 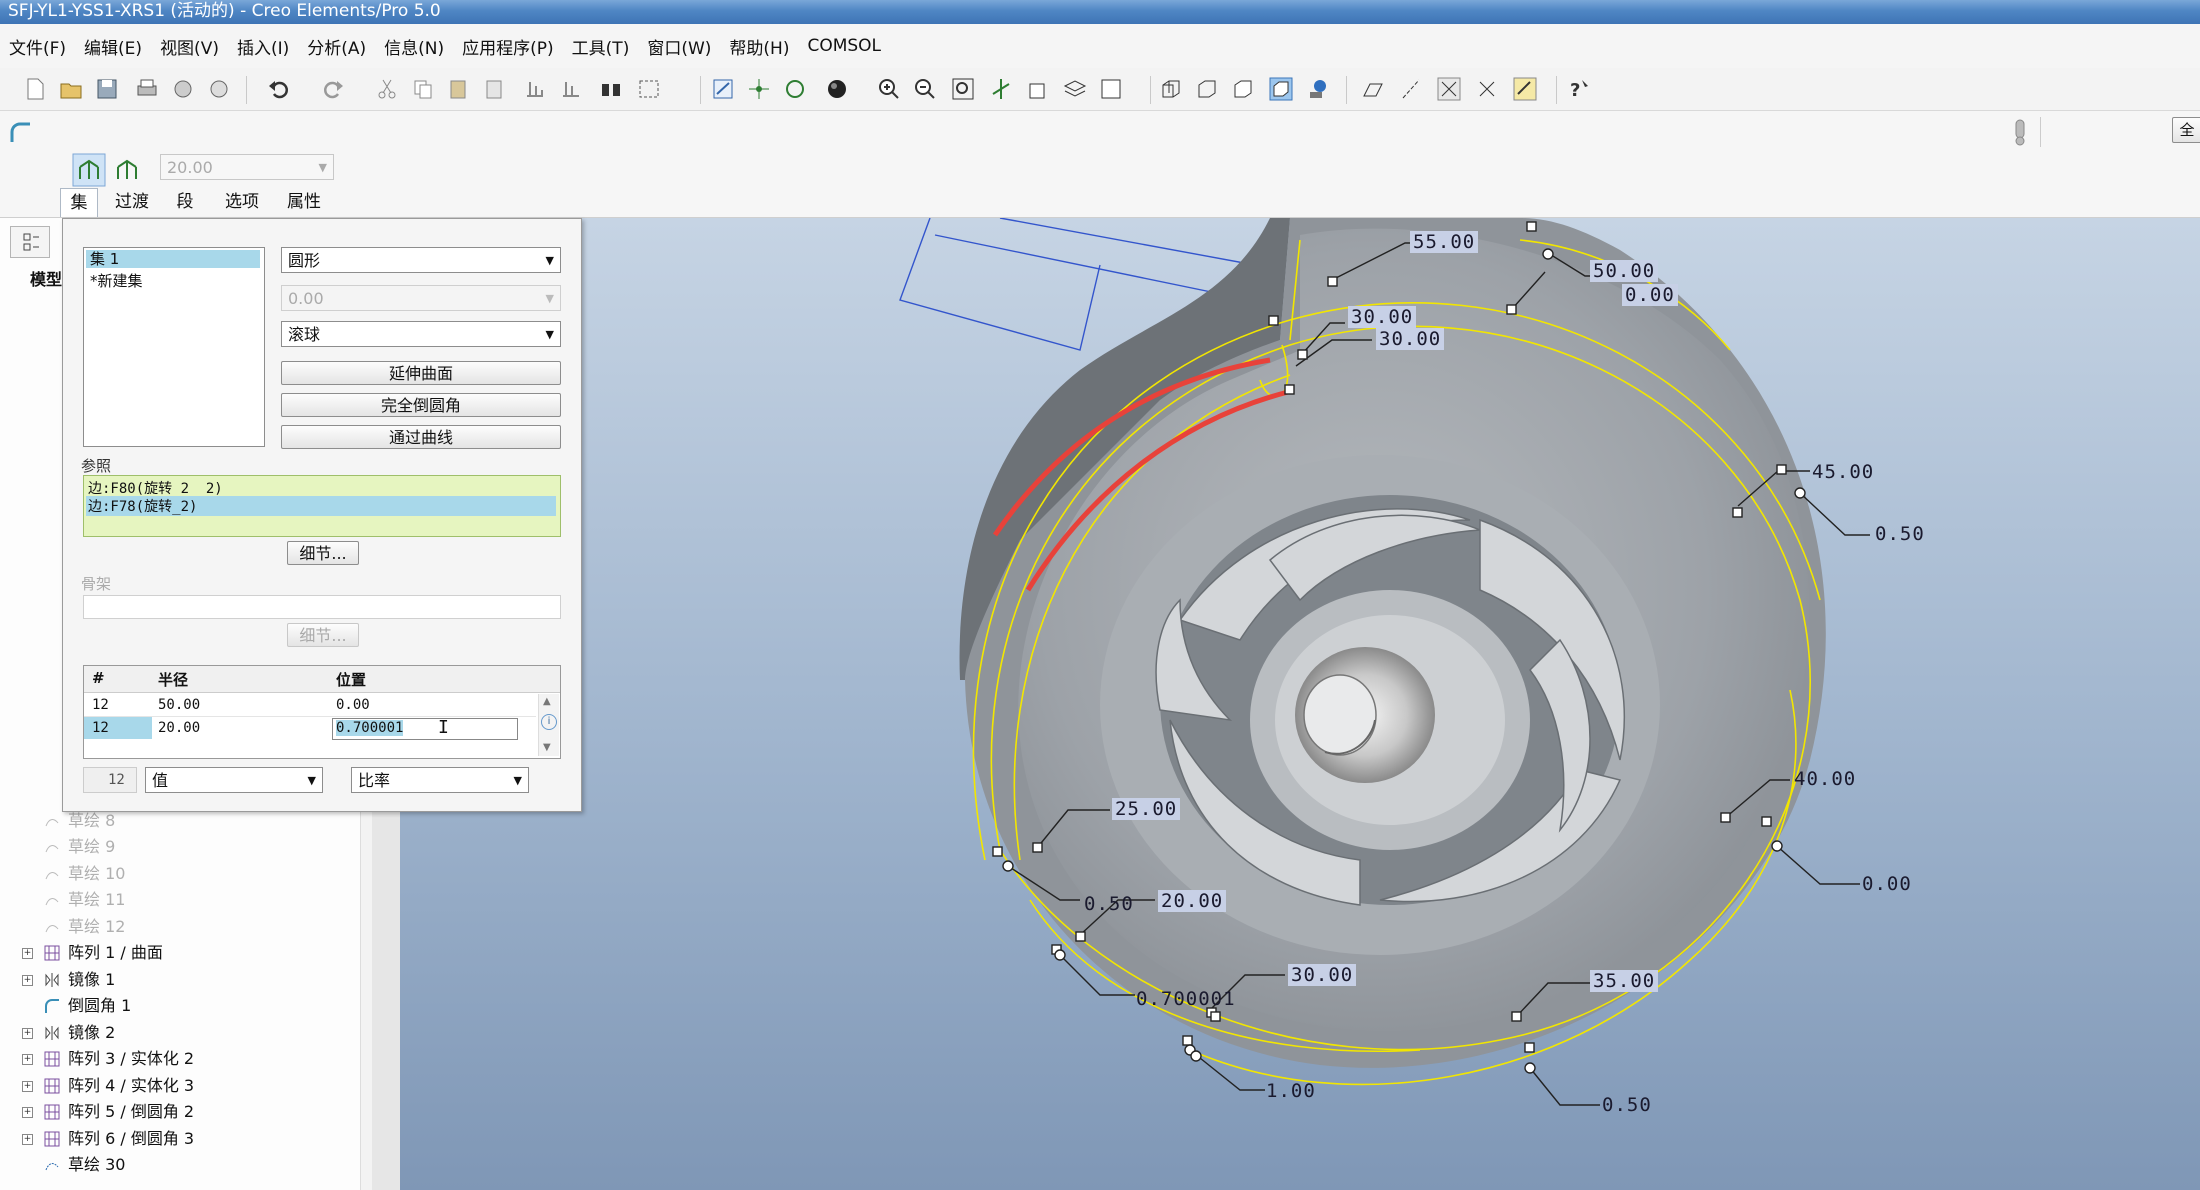 I want to click on refit-icon, so click(x=963, y=89).